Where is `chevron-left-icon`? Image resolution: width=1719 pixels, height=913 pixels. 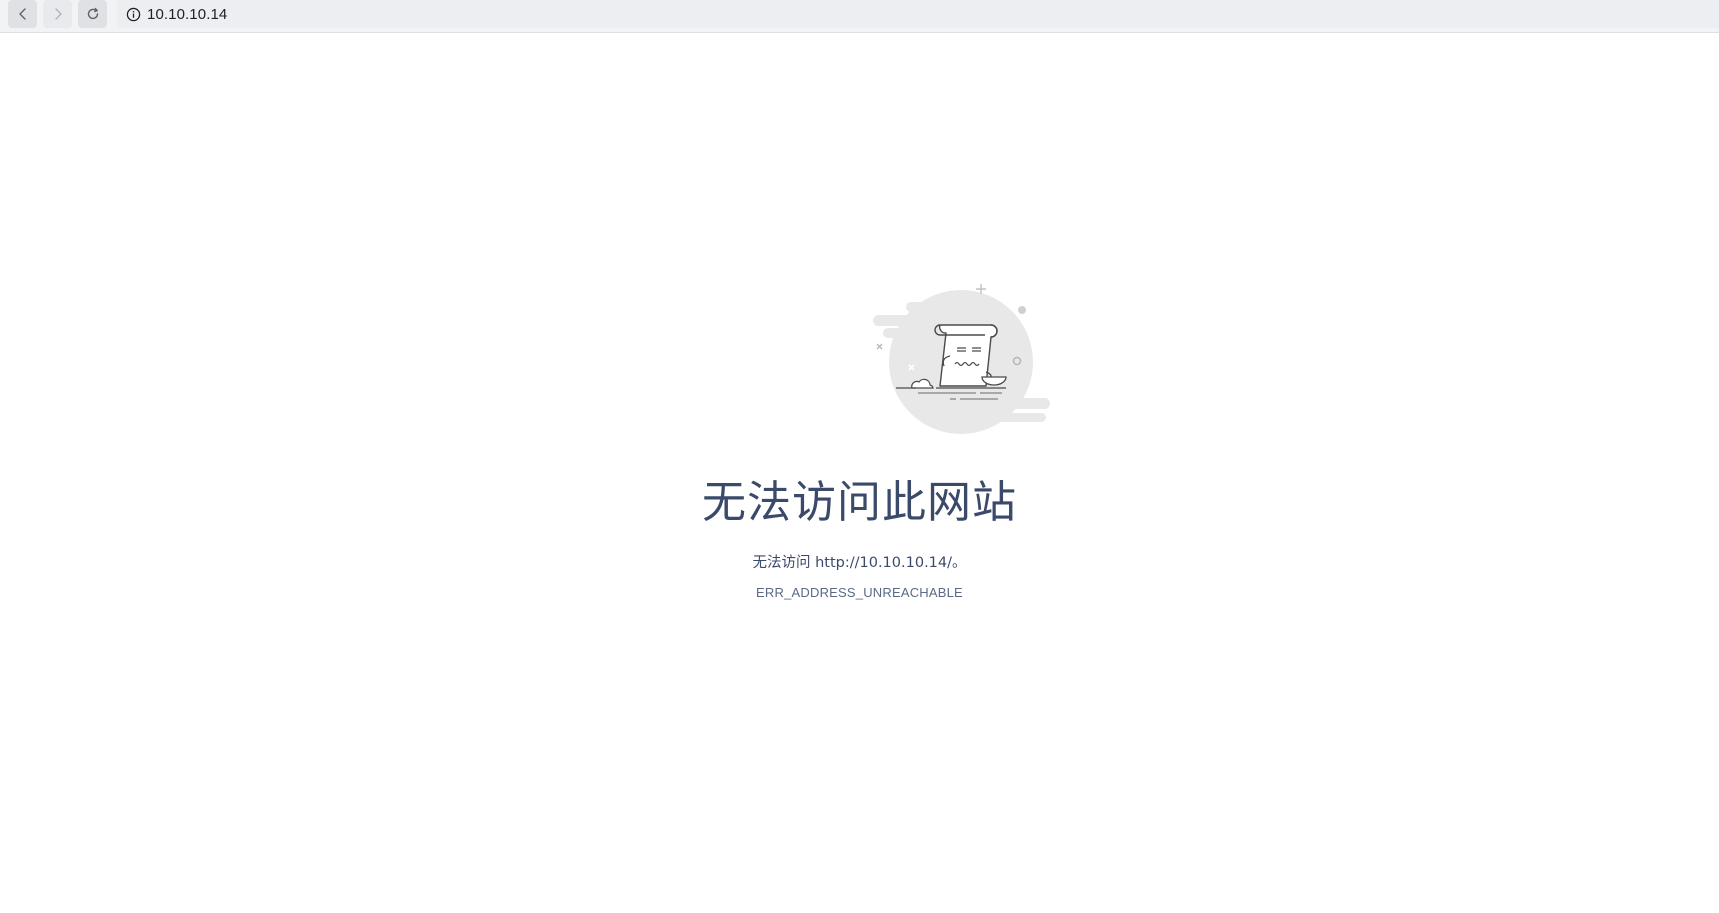 chevron-left-icon is located at coordinates (22, 14).